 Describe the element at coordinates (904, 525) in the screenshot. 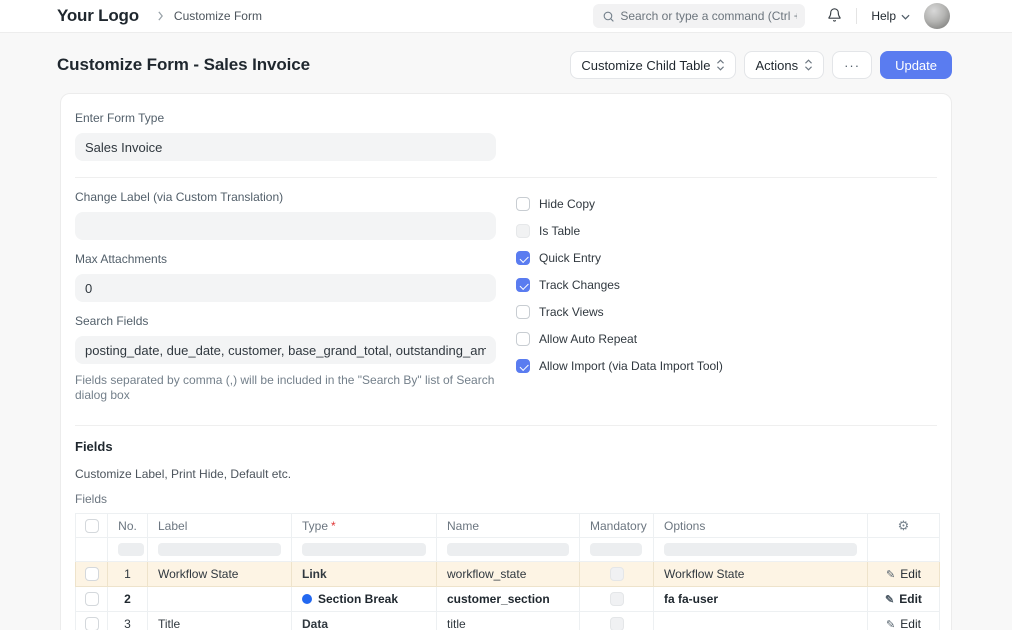

I see `grid-settings-gear-icon: ⚙` at that location.